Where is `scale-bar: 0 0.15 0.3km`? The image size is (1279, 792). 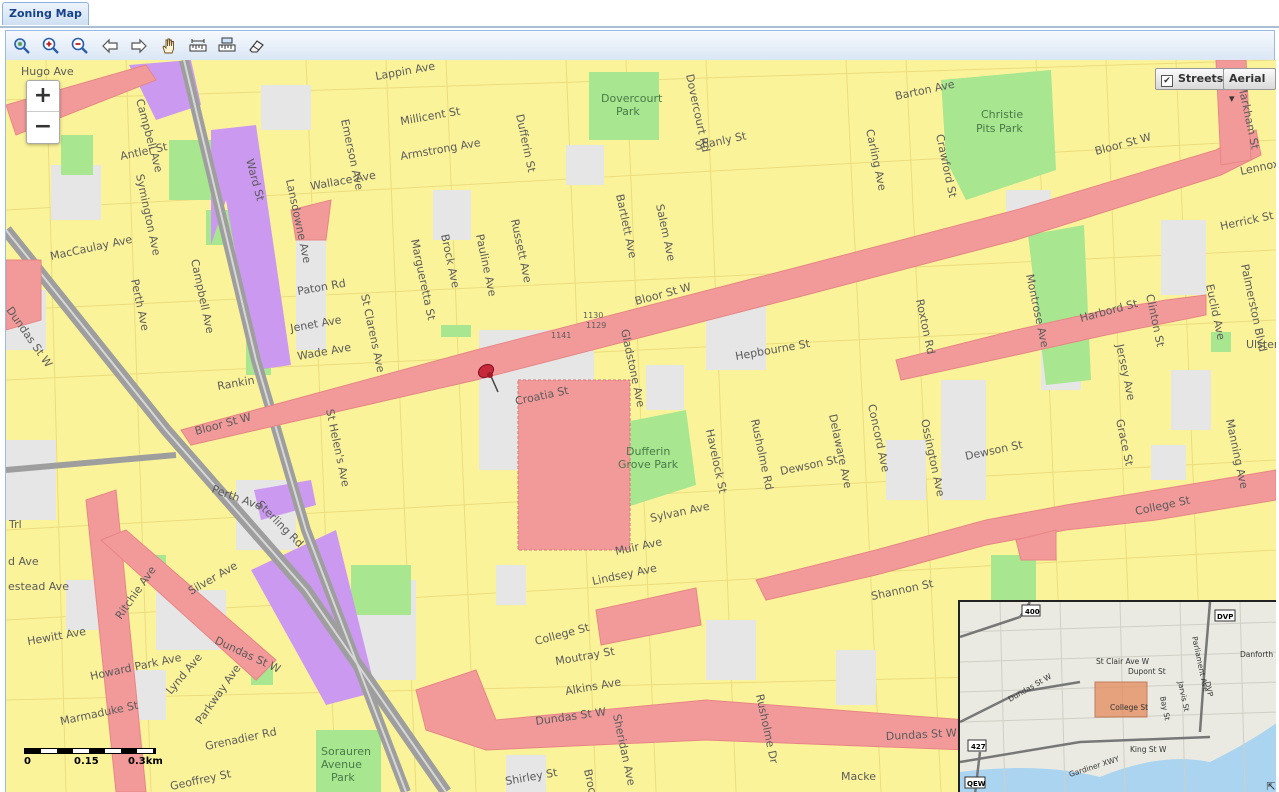
scale-bar: 0 0.15 0.3km is located at coordinates (94, 757).